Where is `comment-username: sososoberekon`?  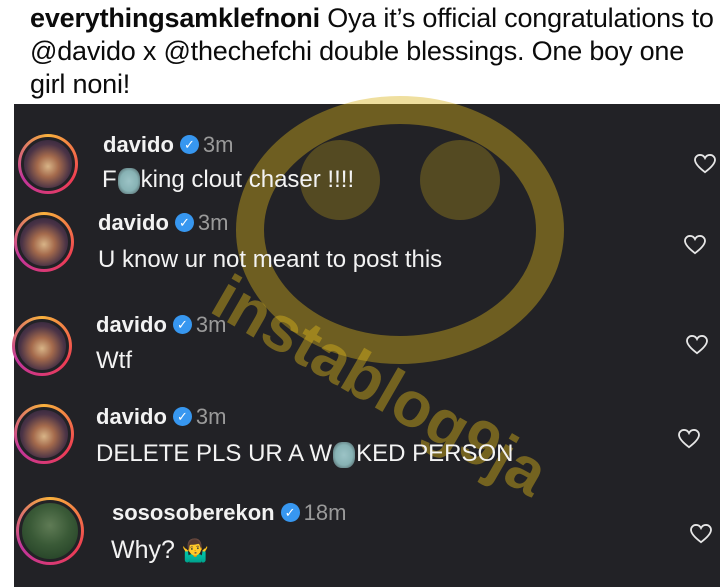 comment-username: sososoberekon is located at coordinates (193, 512).